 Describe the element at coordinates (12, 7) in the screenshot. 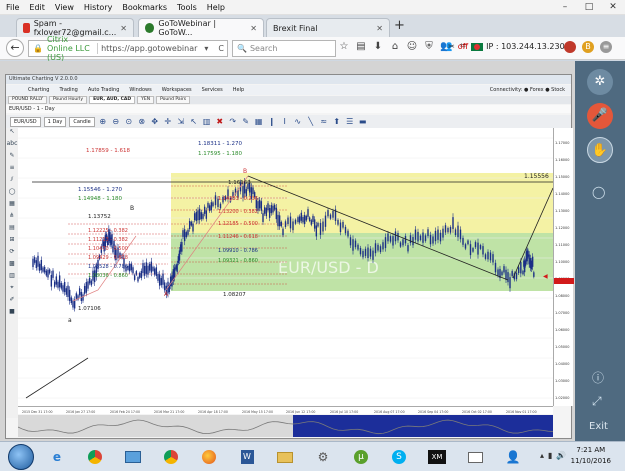

I see `menu-file: File` at that location.